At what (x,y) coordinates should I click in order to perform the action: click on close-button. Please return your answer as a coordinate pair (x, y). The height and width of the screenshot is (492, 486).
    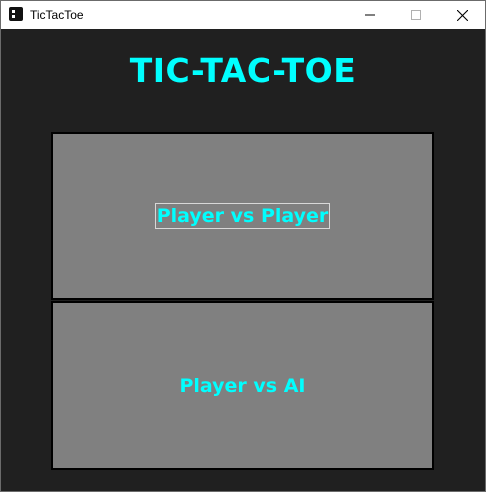
    Looking at the image, I should click on (462, 15).